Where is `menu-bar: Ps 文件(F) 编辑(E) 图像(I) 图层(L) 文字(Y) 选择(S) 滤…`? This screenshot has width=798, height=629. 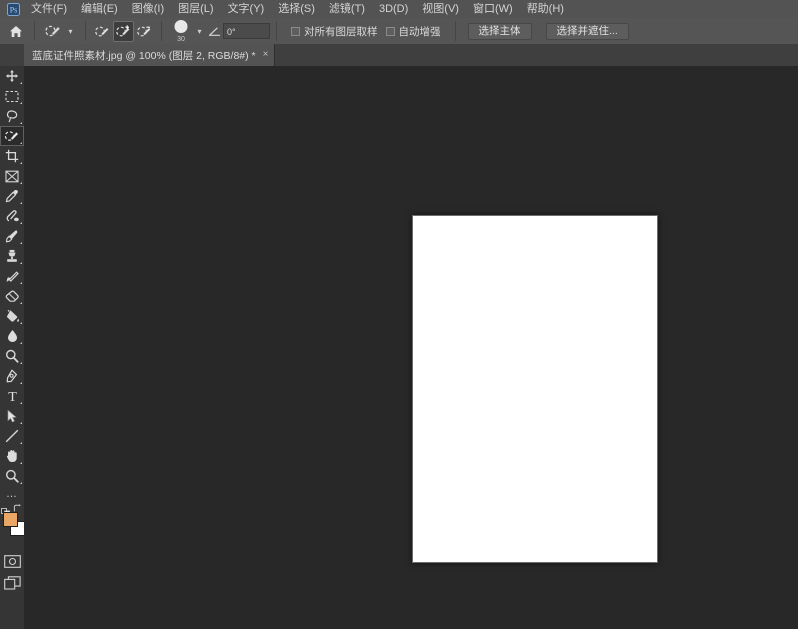
menu-bar: Ps 文件(F) 编辑(E) 图像(I) 图层(L) 文字(Y) 选择(S) 滤… is located at coordinates (399, 9).